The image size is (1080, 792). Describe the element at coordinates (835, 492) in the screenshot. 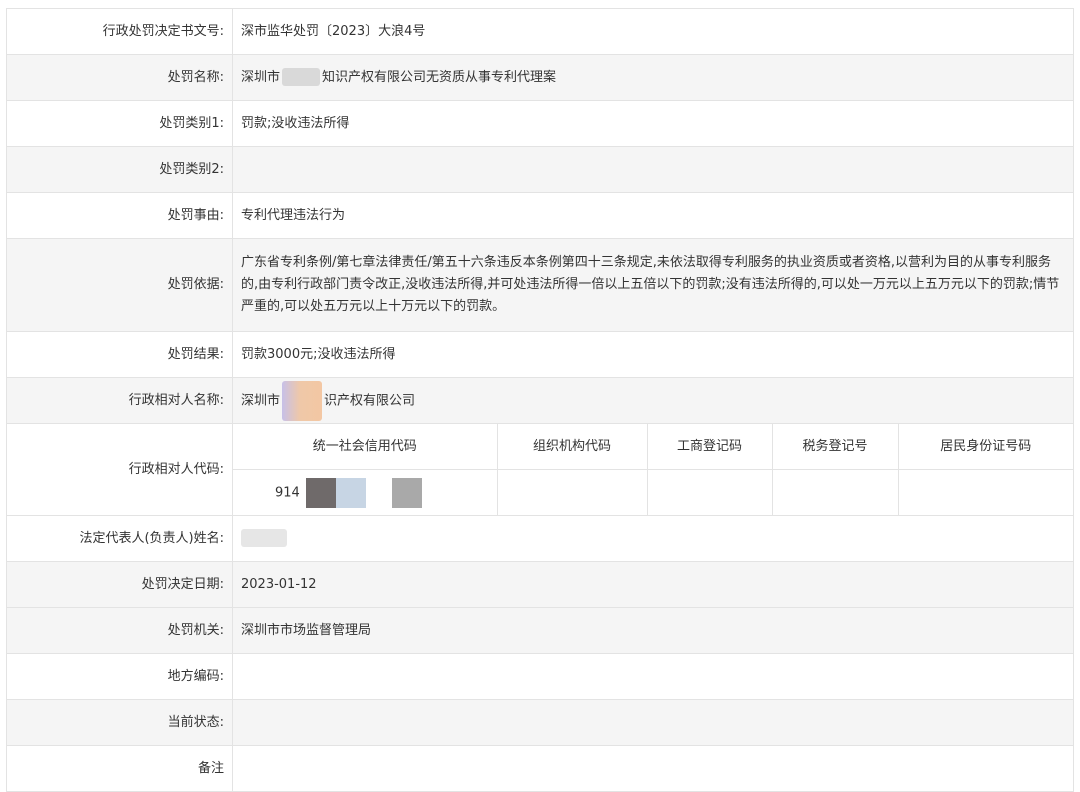

I see `tax-reg-value` at that location.